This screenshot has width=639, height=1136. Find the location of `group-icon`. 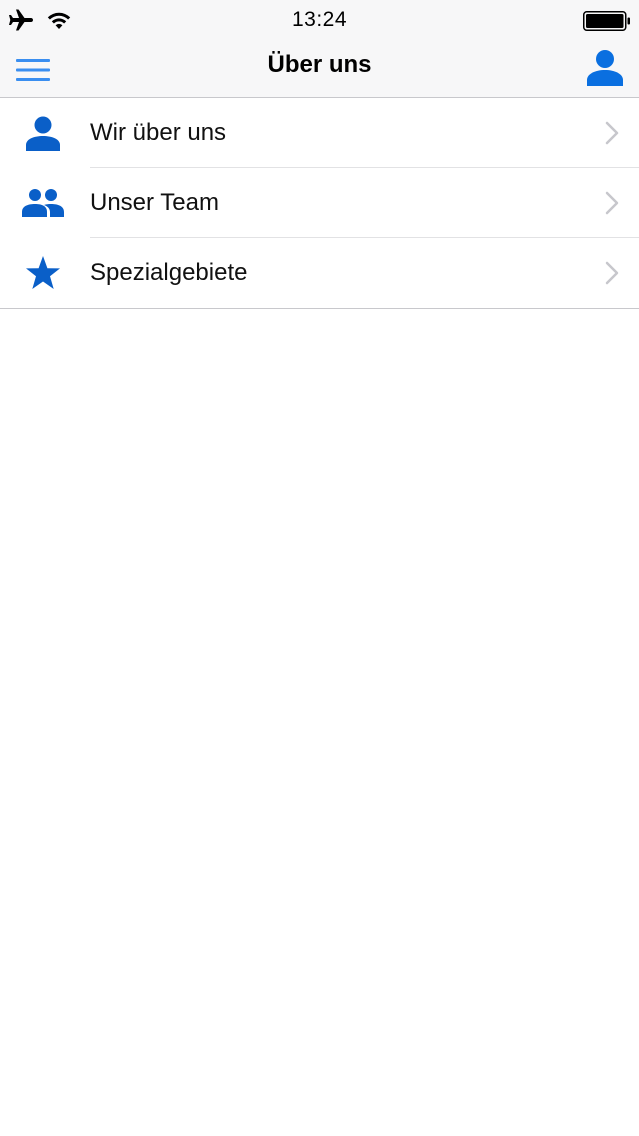

group-icon is located at coordinates (43, 203).